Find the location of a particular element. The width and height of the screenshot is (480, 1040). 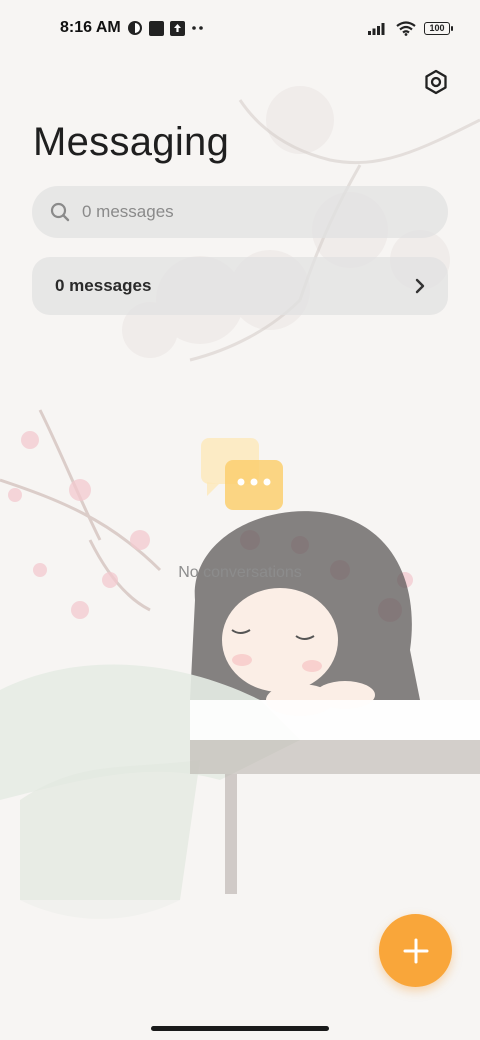

status-left: 8:16 AM is located at coordinates (132, 28).